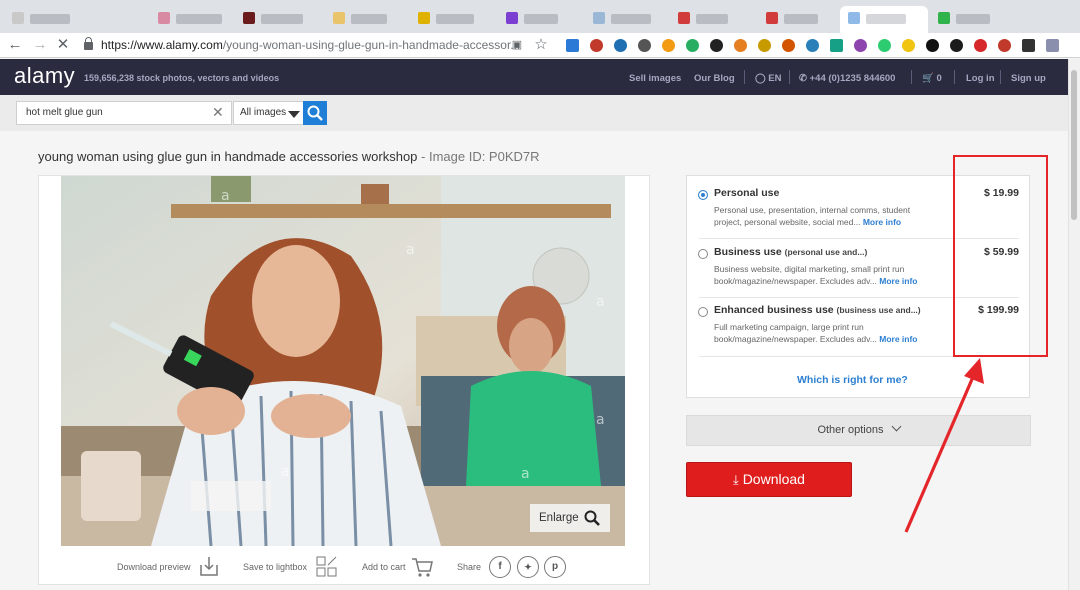 This screenshot has height=590, width=1080. I want to click on stop-icon: ✕, so click(63, 45).